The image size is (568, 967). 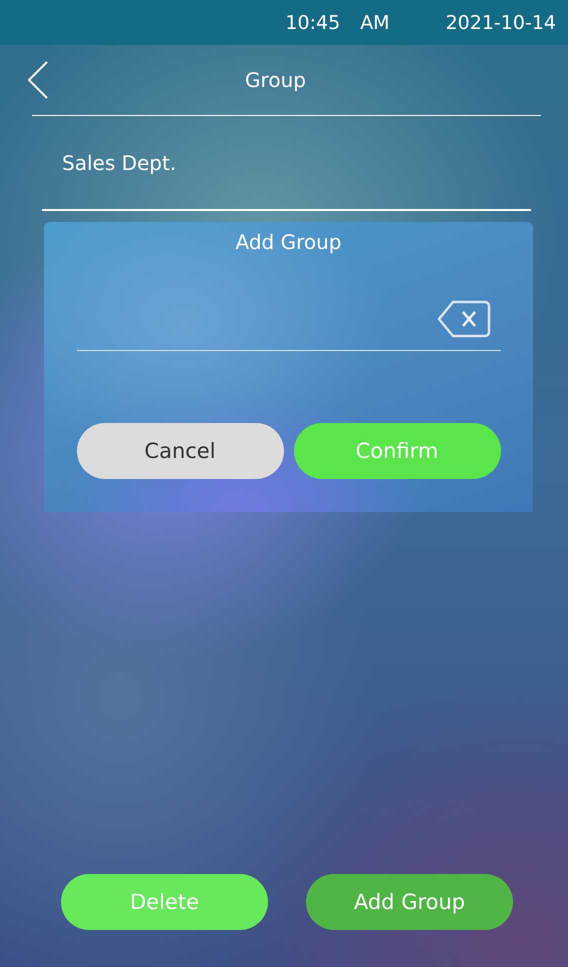 What do you see at coordinates (409, 902) in the screenshot?
I see `add-group-button: Add Group` at bounding box center [409, 902].